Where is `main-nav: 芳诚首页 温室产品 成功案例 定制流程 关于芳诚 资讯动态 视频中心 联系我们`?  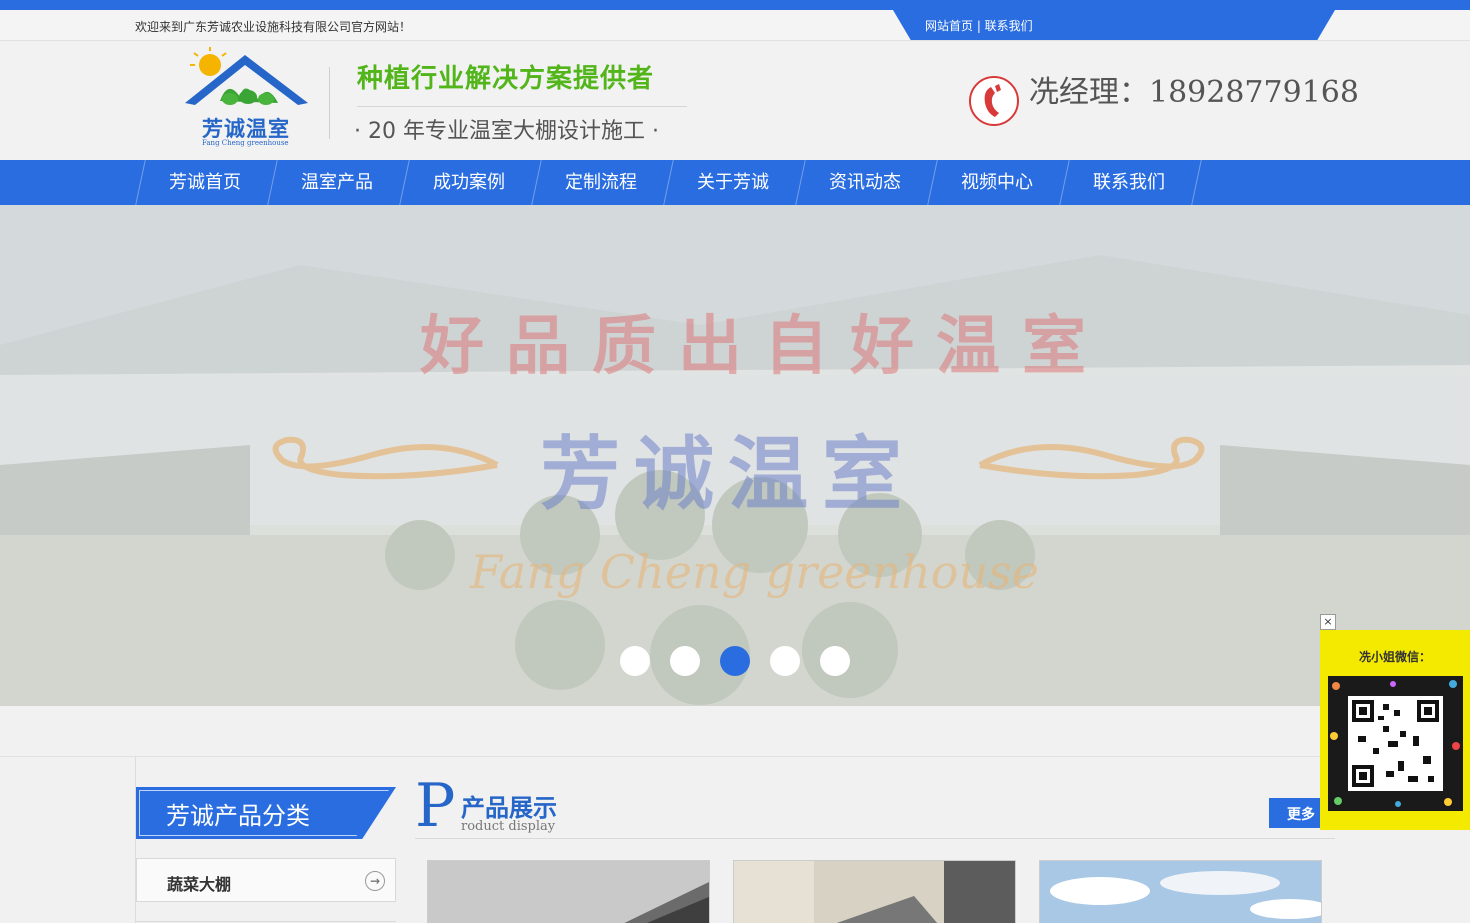 main-nav: 芳诚首页 温室产品 成功案例 定制流程 关于芳诚 资讯动态 视频中心 联系我们 is located at coordinates (735, 182).